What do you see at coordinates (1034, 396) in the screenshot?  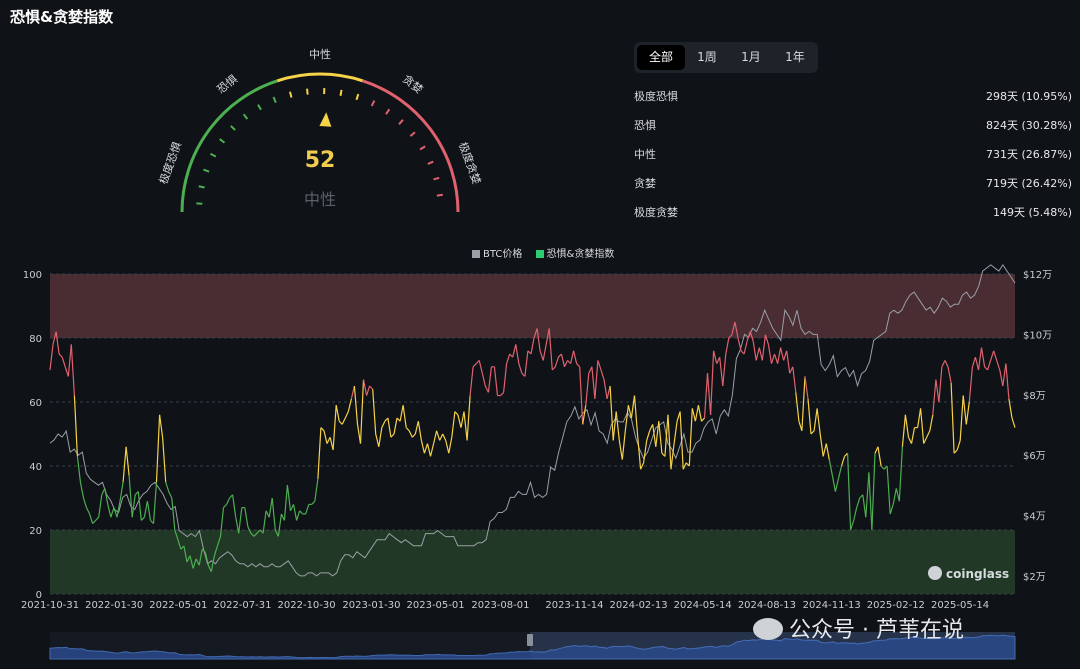 I see `y-right-tick-label: $8万` at bounding box center [1034, 396].